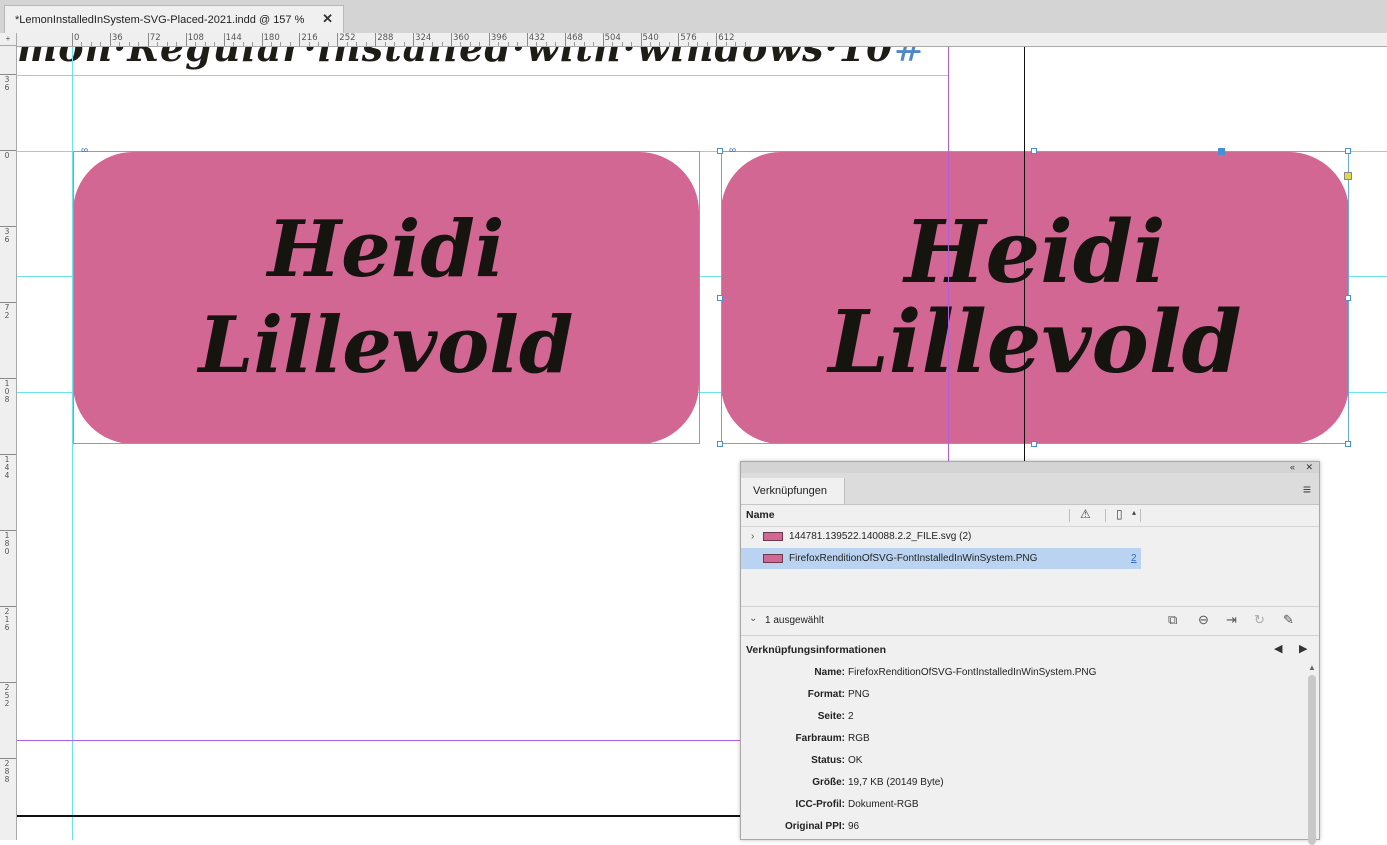  Describe the element at coordinates (760, 515) in the screenshot. I see `column-name-header: Name` at that location.